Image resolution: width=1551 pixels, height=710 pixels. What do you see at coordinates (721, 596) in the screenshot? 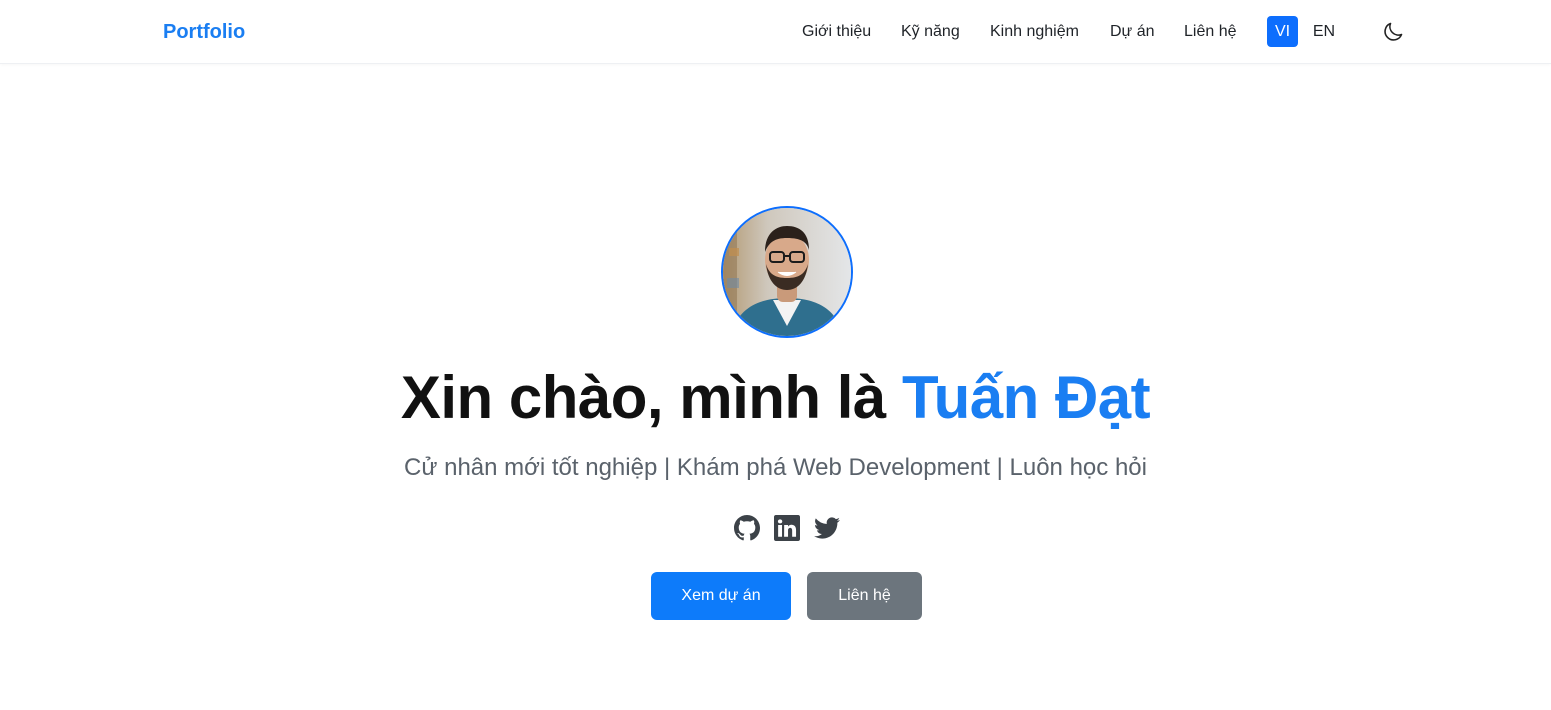
I see `view-projects-button: Xem dự án` at bounding box center [721, 596].